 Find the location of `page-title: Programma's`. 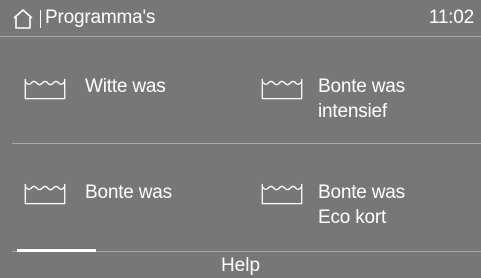

page-title: Programma's is located at coordinates (100, 17).